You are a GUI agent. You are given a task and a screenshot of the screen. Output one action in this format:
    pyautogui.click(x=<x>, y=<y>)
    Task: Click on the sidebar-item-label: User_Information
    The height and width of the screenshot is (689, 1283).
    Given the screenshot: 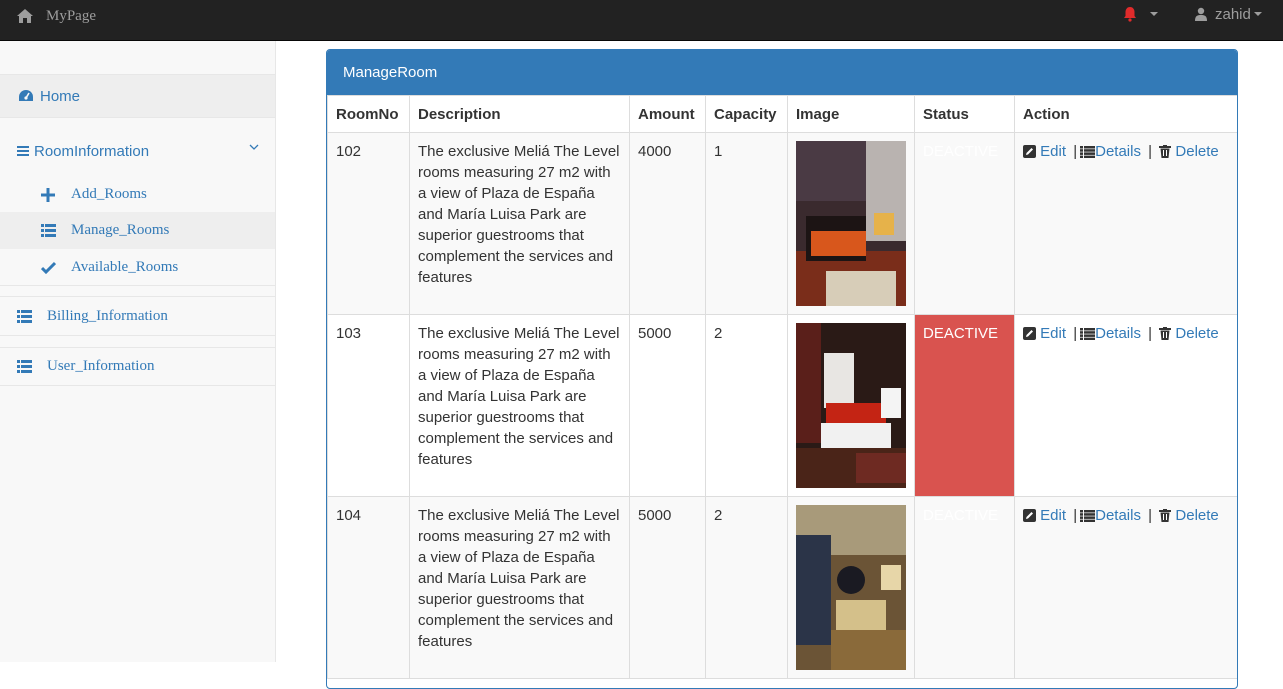 What is the action you would take?
    pyautogui.click(x=101, y=366)
    